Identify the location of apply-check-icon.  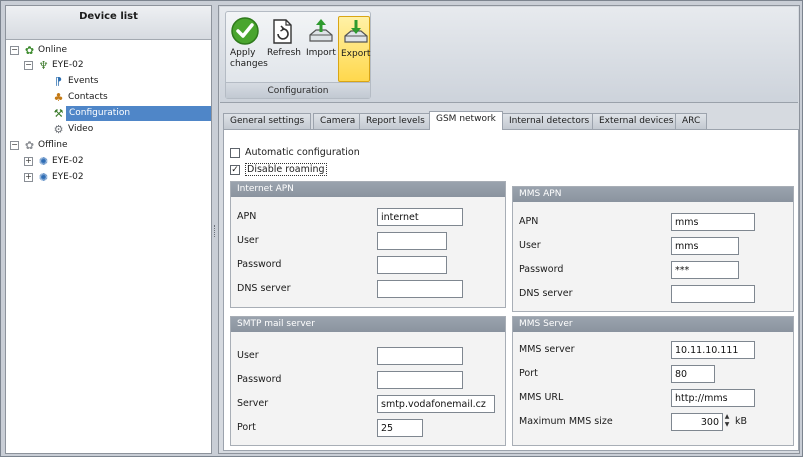
(245, 31).